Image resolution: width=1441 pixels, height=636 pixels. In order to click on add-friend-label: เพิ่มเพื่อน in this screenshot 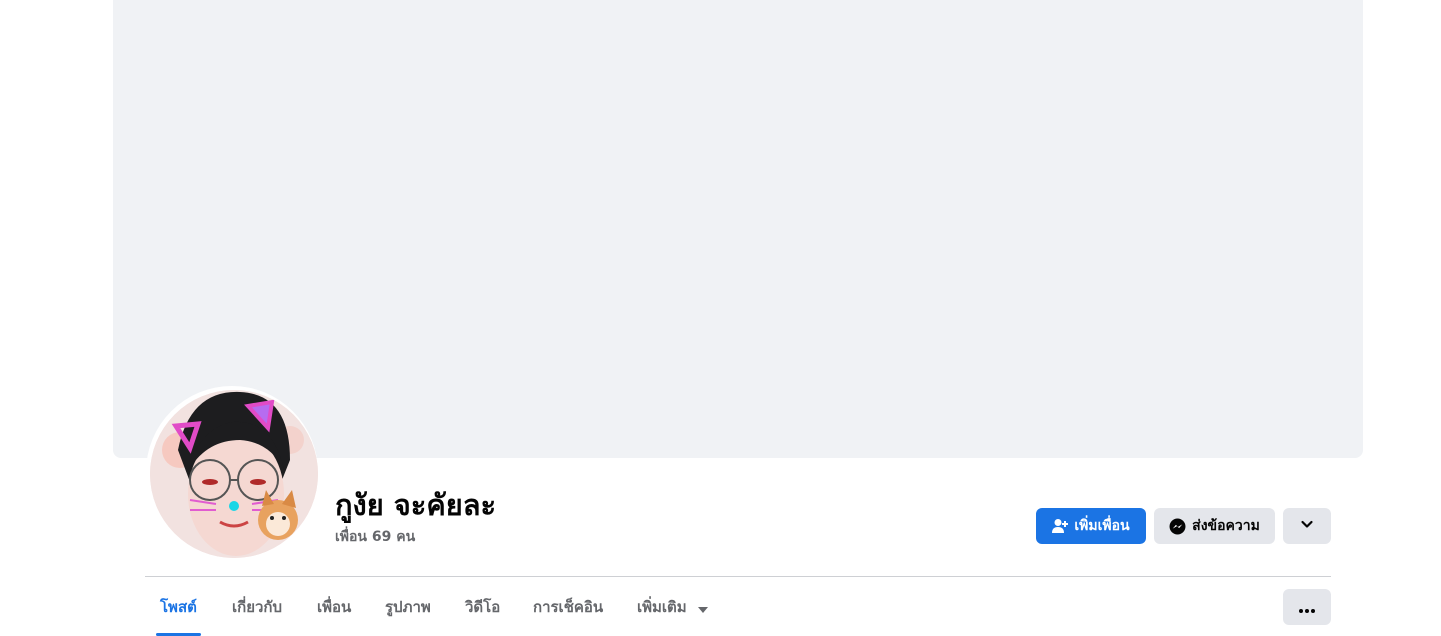, I will do `click(1102, 526)`.